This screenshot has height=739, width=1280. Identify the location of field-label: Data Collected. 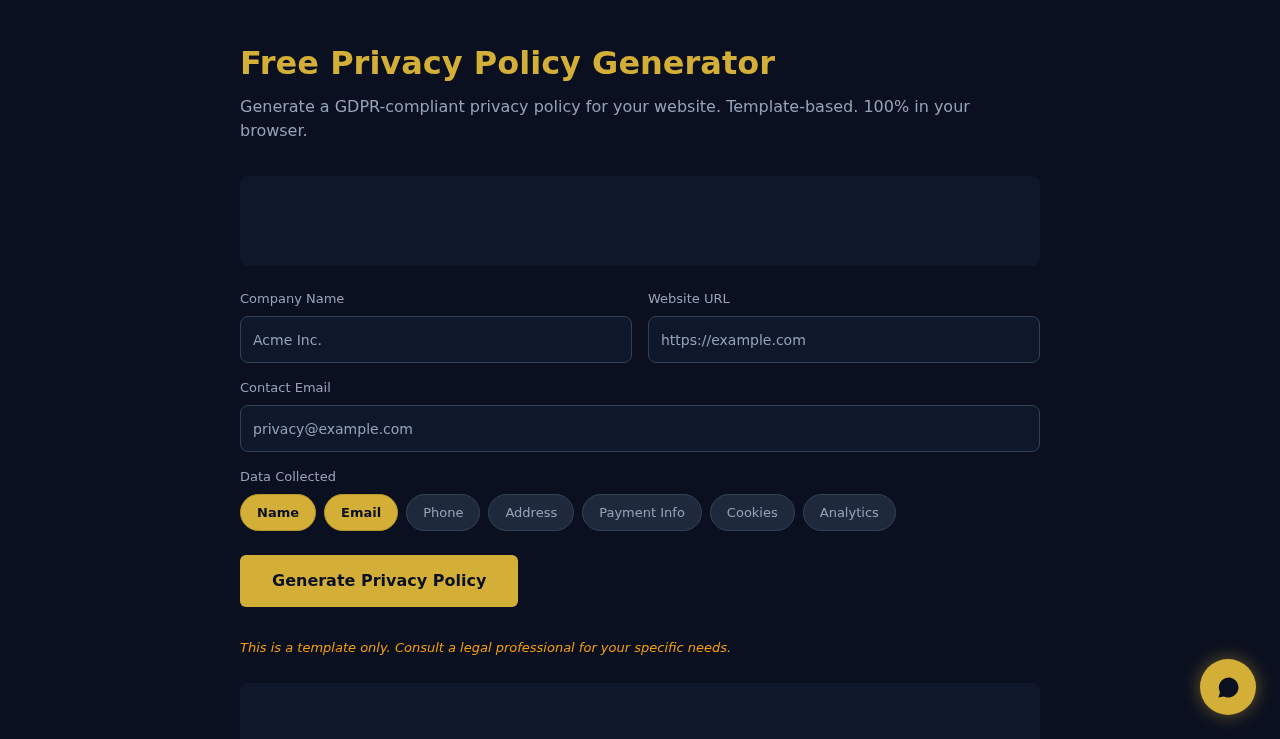
(288, 477).